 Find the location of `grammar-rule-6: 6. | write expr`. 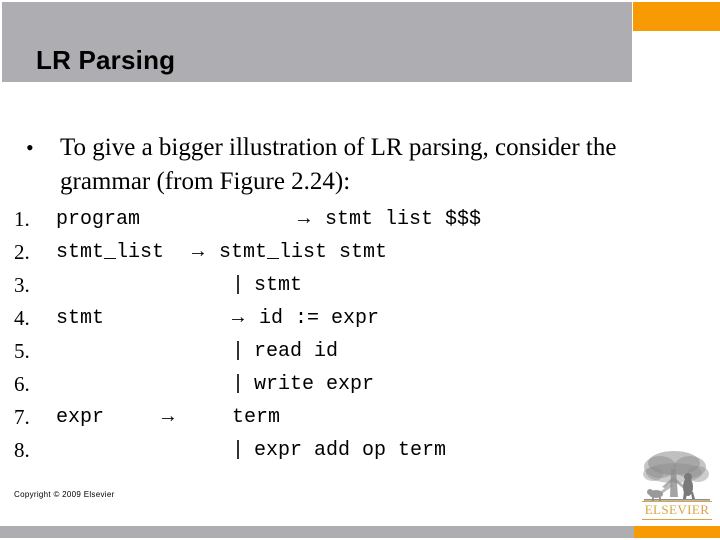

grammar-rule-6: 6. | write expr is located at coordinates (359, 384).